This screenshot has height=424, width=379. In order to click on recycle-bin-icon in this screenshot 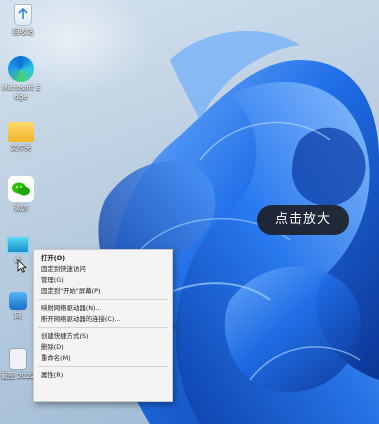, I will do `click(23, 15)`.